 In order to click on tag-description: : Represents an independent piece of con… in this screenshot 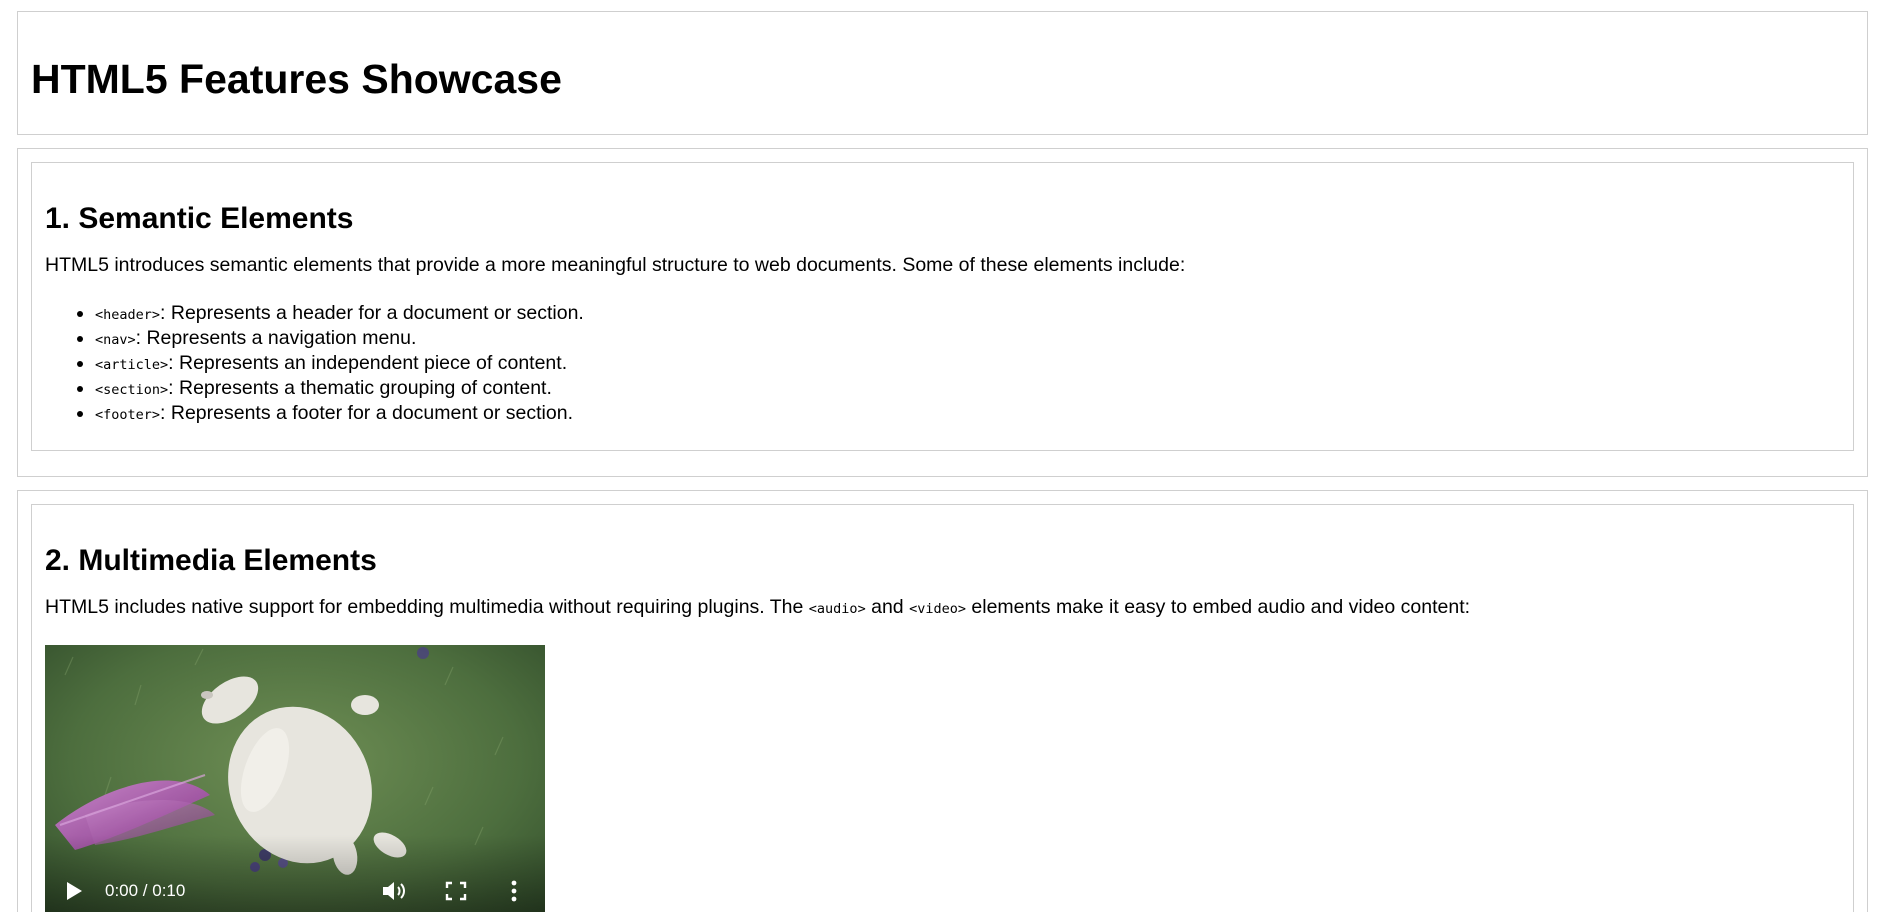, I will do `click(368, 363)`.